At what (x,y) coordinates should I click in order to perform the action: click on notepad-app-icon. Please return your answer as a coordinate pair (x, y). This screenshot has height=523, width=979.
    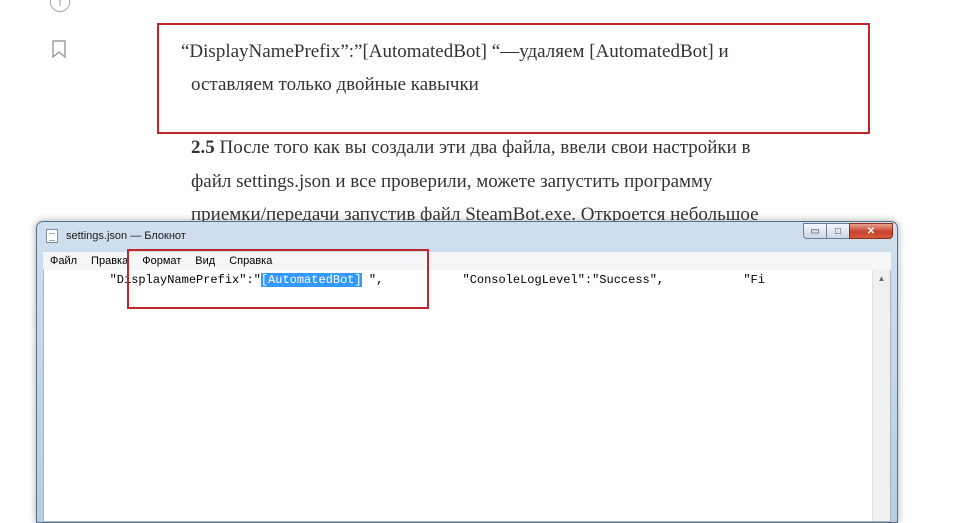
    Looking at the image, I should click on (52, 236).